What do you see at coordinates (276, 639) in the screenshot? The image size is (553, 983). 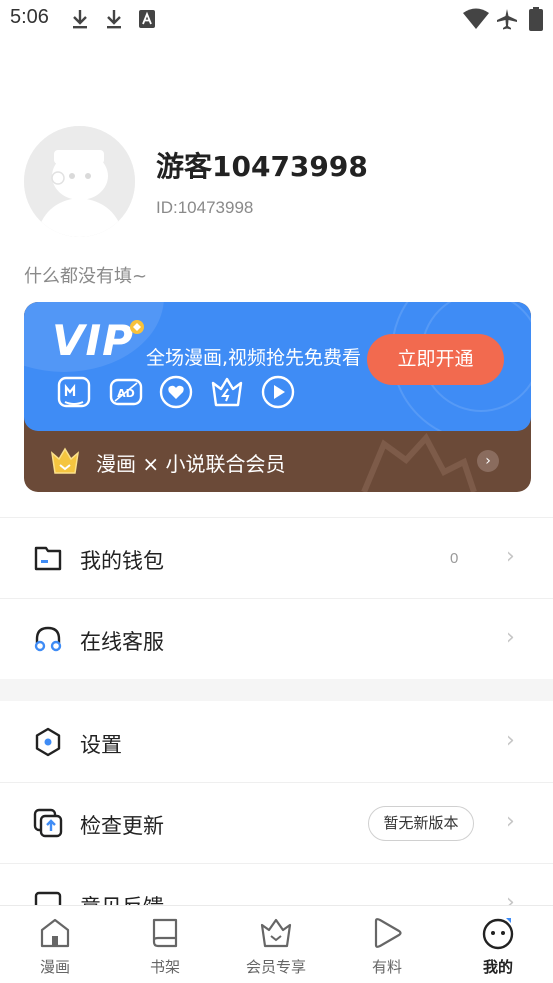 I see `menu-item-support: 在线客服 ›` at bounding box center [276, 639].